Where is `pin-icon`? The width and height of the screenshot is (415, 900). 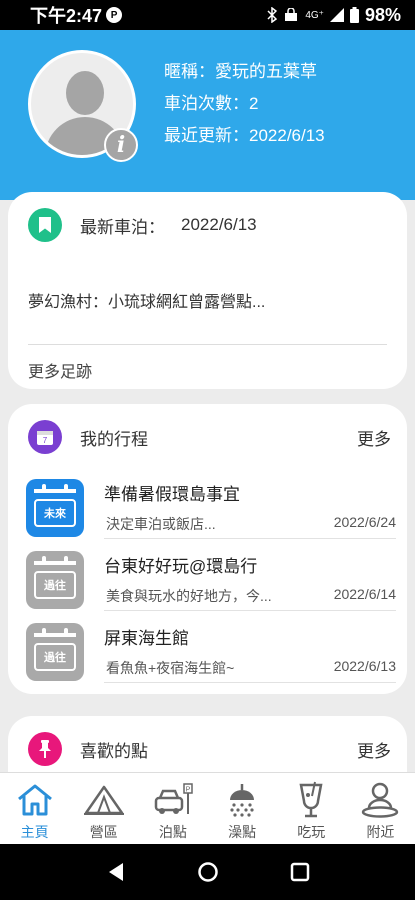
pin-icon is located at coordinates (45, 749).